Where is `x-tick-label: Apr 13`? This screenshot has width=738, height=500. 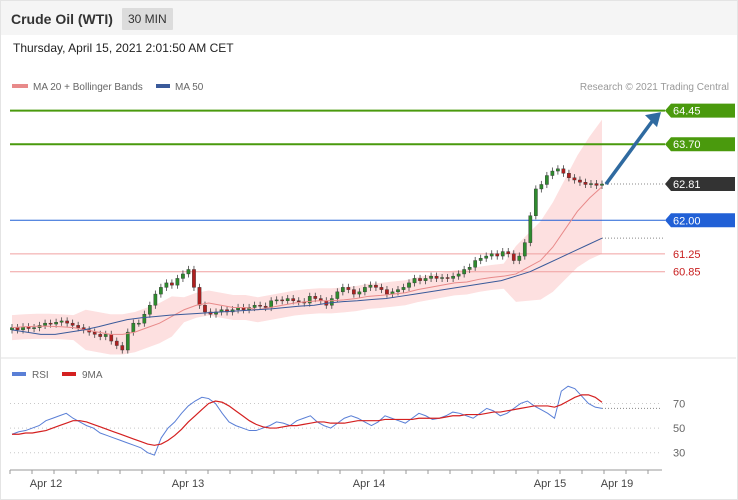
x-tick-label: Apr 13 is located at coordinates (188, 484).